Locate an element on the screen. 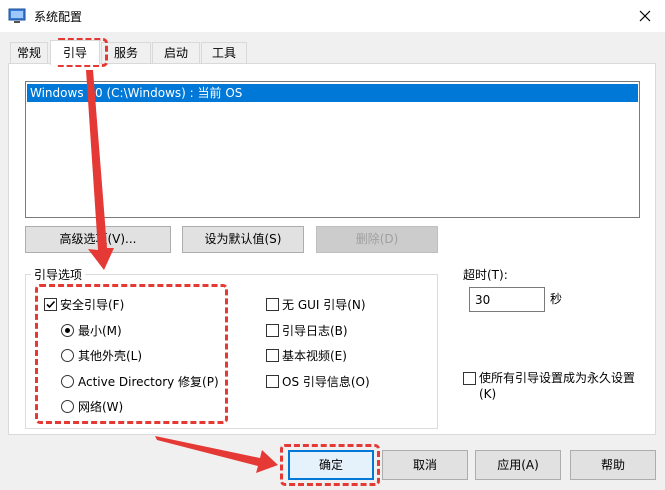 The width and height of the screenshot is (665, 490). close-button is located at coordinates (645, 16).